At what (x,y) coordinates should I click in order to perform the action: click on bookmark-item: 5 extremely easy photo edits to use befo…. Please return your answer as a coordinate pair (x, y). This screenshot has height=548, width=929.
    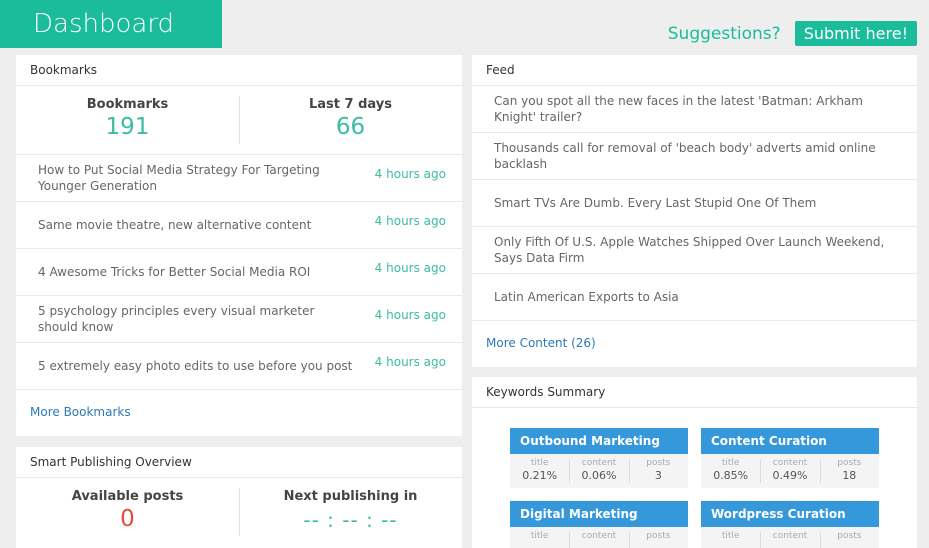
    Looking at the image, I should click on (239, 366).